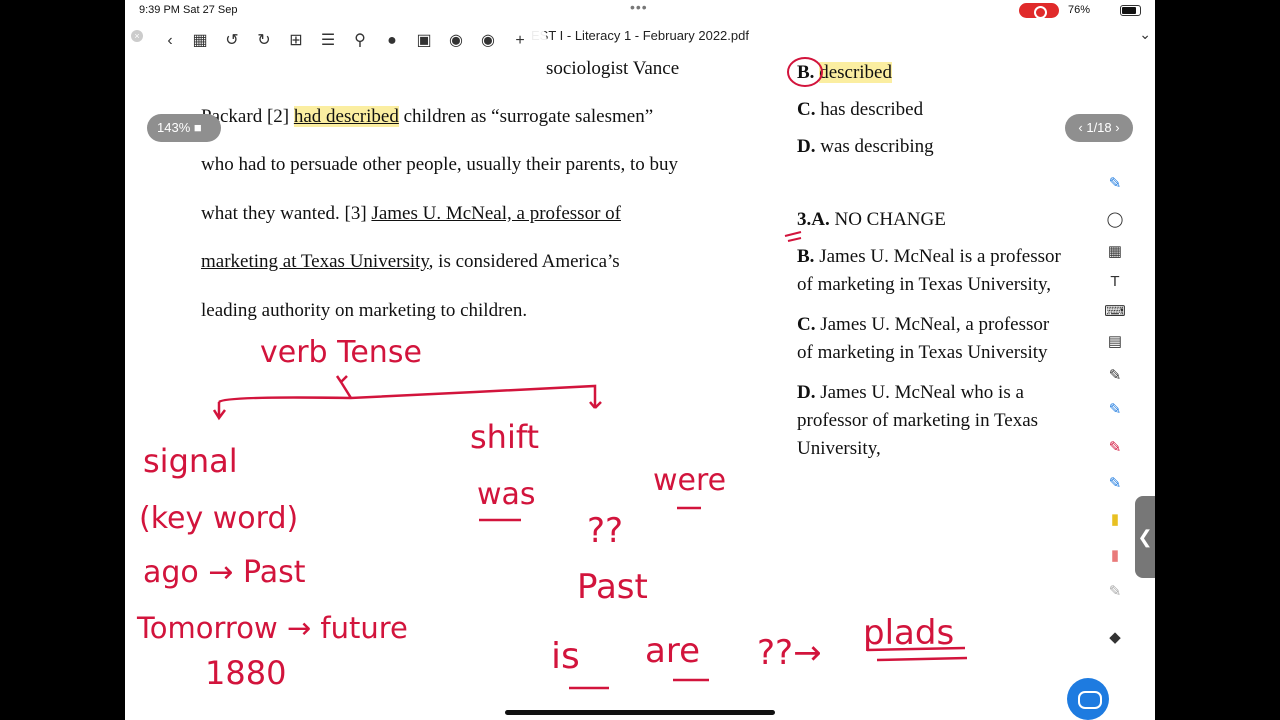  Describe the element at coordinates (1145, 537) in the screenshot. I see `sidebar-collapse-handle: ❮` at that location.